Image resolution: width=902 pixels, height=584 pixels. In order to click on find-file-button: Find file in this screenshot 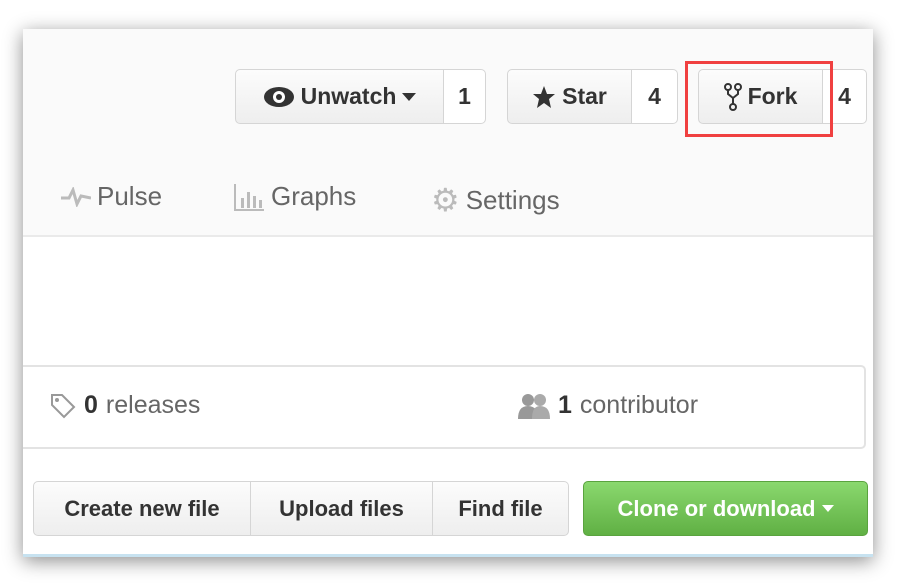, I will do `click(501, 508)`.